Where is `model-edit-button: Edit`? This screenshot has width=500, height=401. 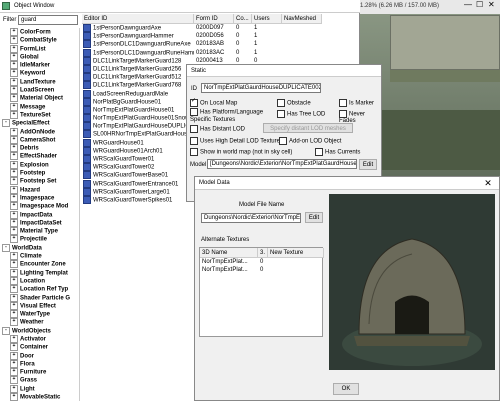
model-edit-button: Edit is located at coordinates (368, 164).